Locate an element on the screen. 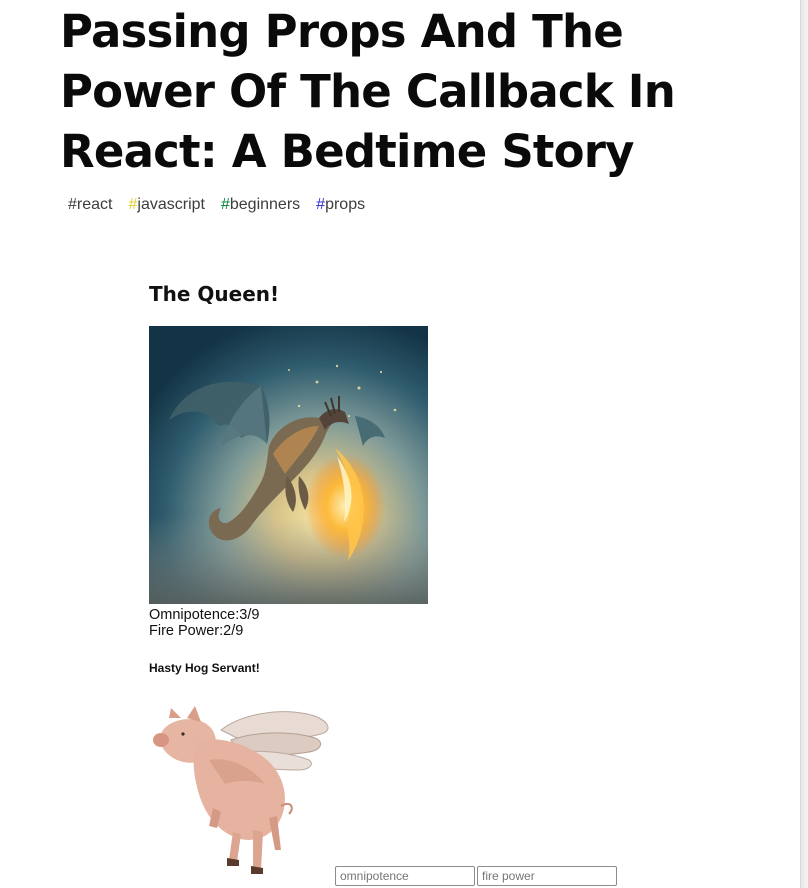  tag-javascript: #javascript is located at coordinates (166, 205).